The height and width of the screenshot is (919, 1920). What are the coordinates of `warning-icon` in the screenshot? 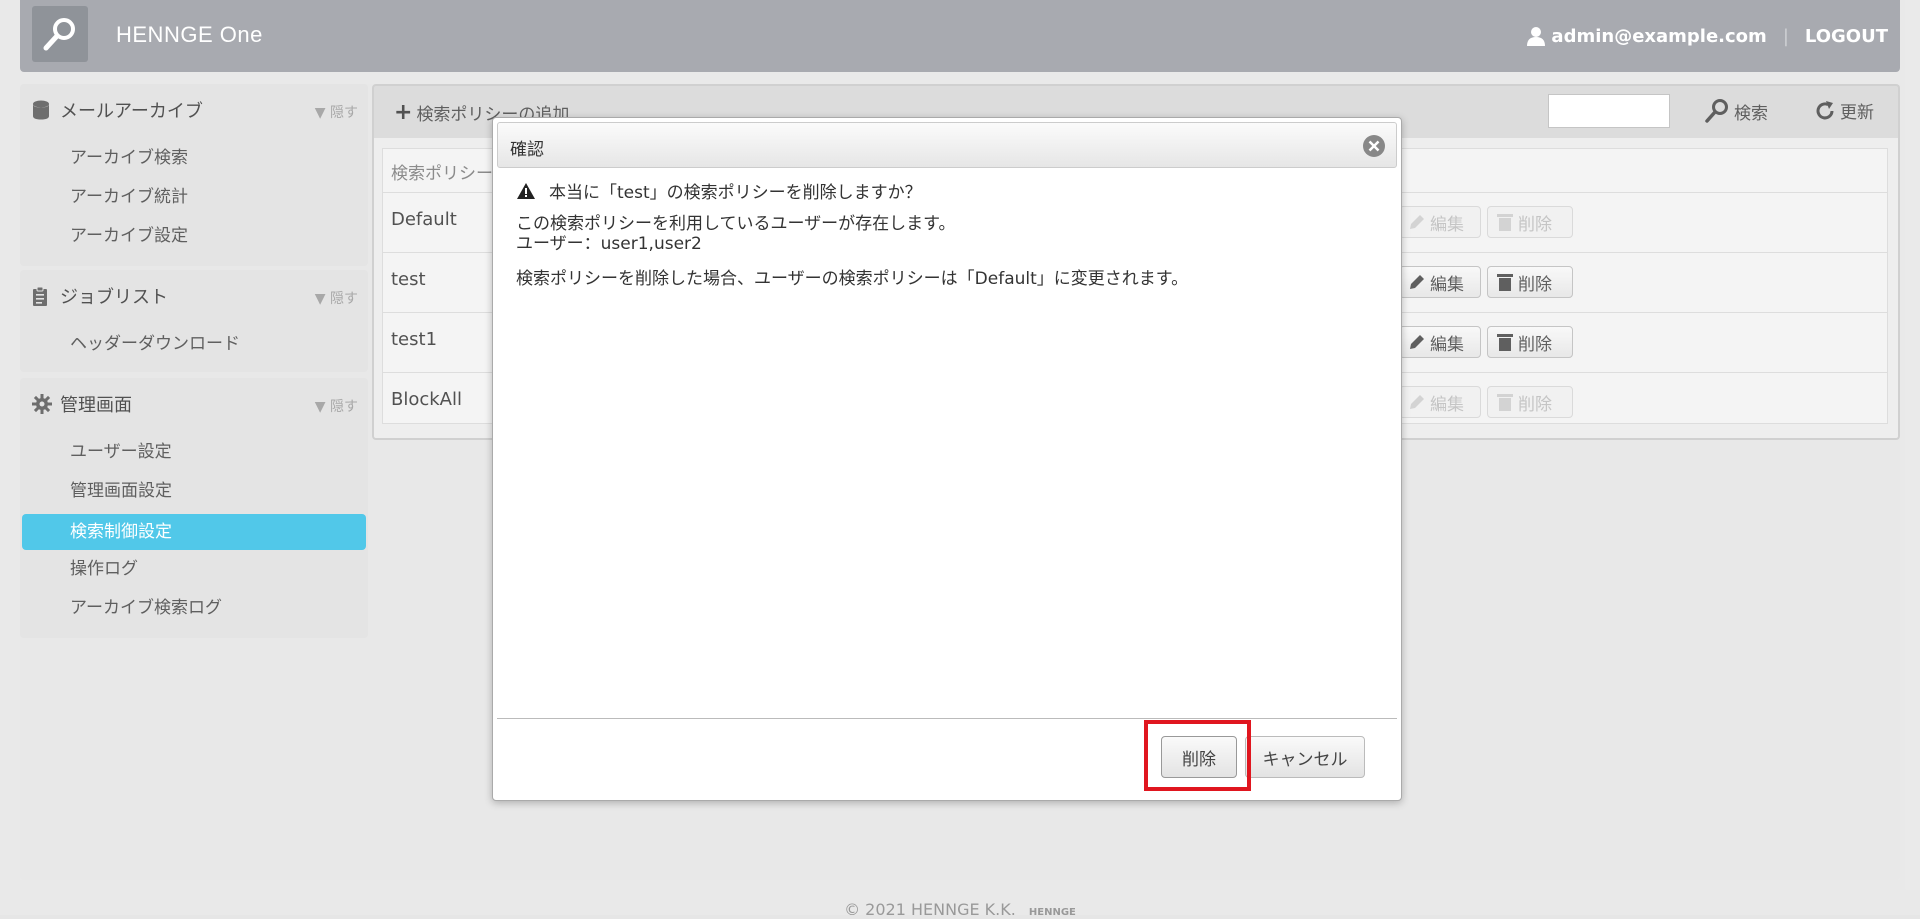 It's located at (526, 190).